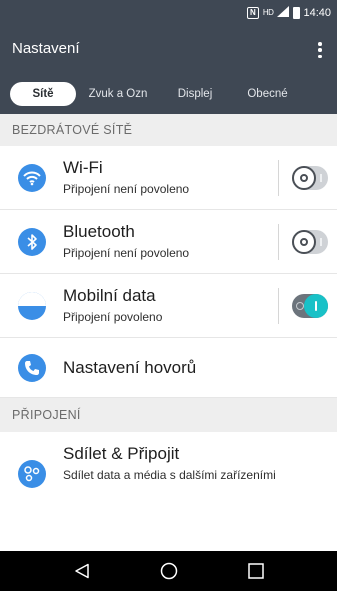 Image resolution: width=337 pixels, height=591 pixels. Describe the element at coordinates (267, 94) in the screenshot. I see `tab-general: Obecné` at that location.